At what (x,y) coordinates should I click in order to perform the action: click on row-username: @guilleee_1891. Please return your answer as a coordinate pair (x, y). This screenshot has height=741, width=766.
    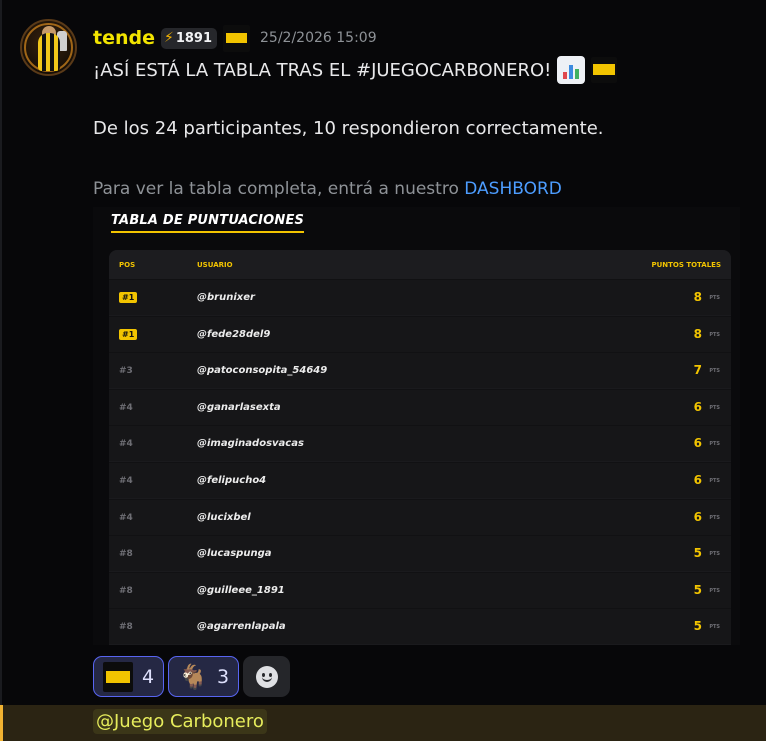
    Looking at the image, I should click on (241, 590).